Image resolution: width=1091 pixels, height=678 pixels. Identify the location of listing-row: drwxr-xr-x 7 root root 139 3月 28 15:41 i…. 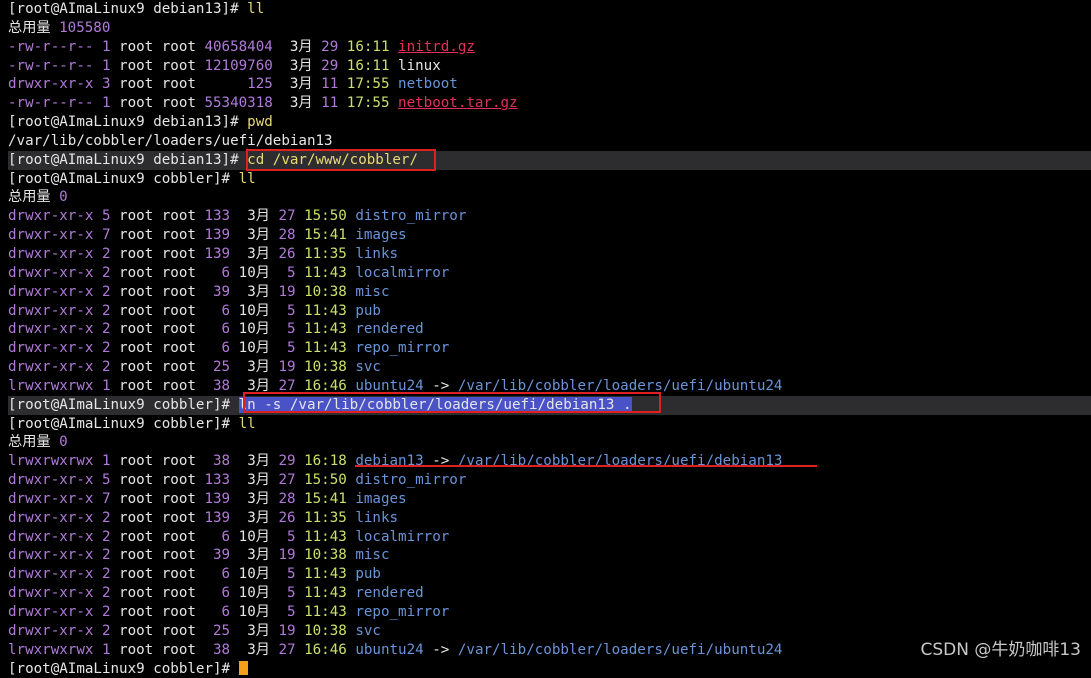
(549, 499).